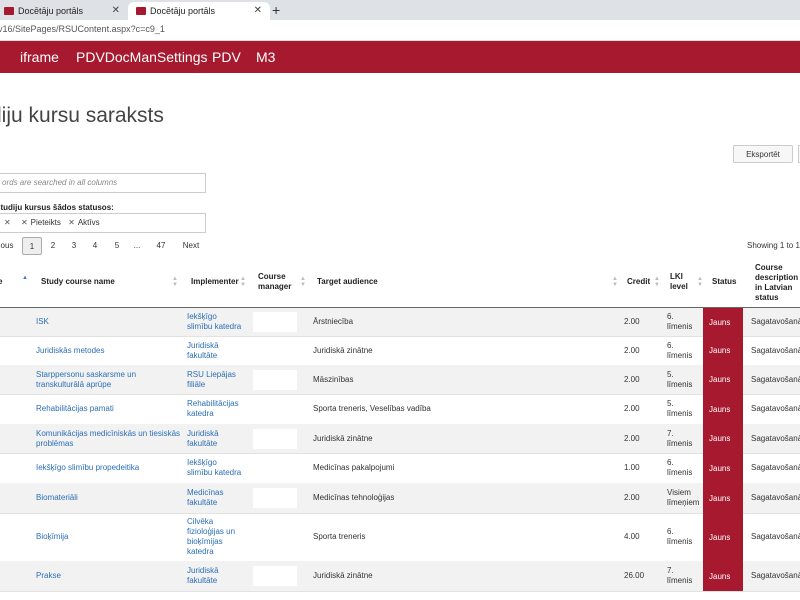 The image size is (800, 600). What do you see at coordinates (142, 57) in the screenshot?
I see `nav-item-pdvdocmansettings: PDVDocManSettings` at bounding box center [142, 57].